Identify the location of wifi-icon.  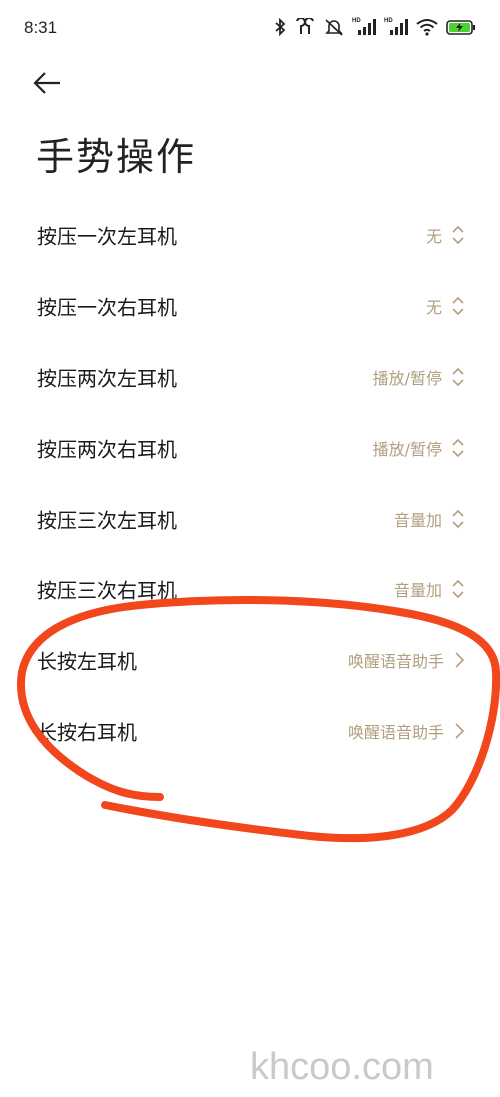
(427, 27).